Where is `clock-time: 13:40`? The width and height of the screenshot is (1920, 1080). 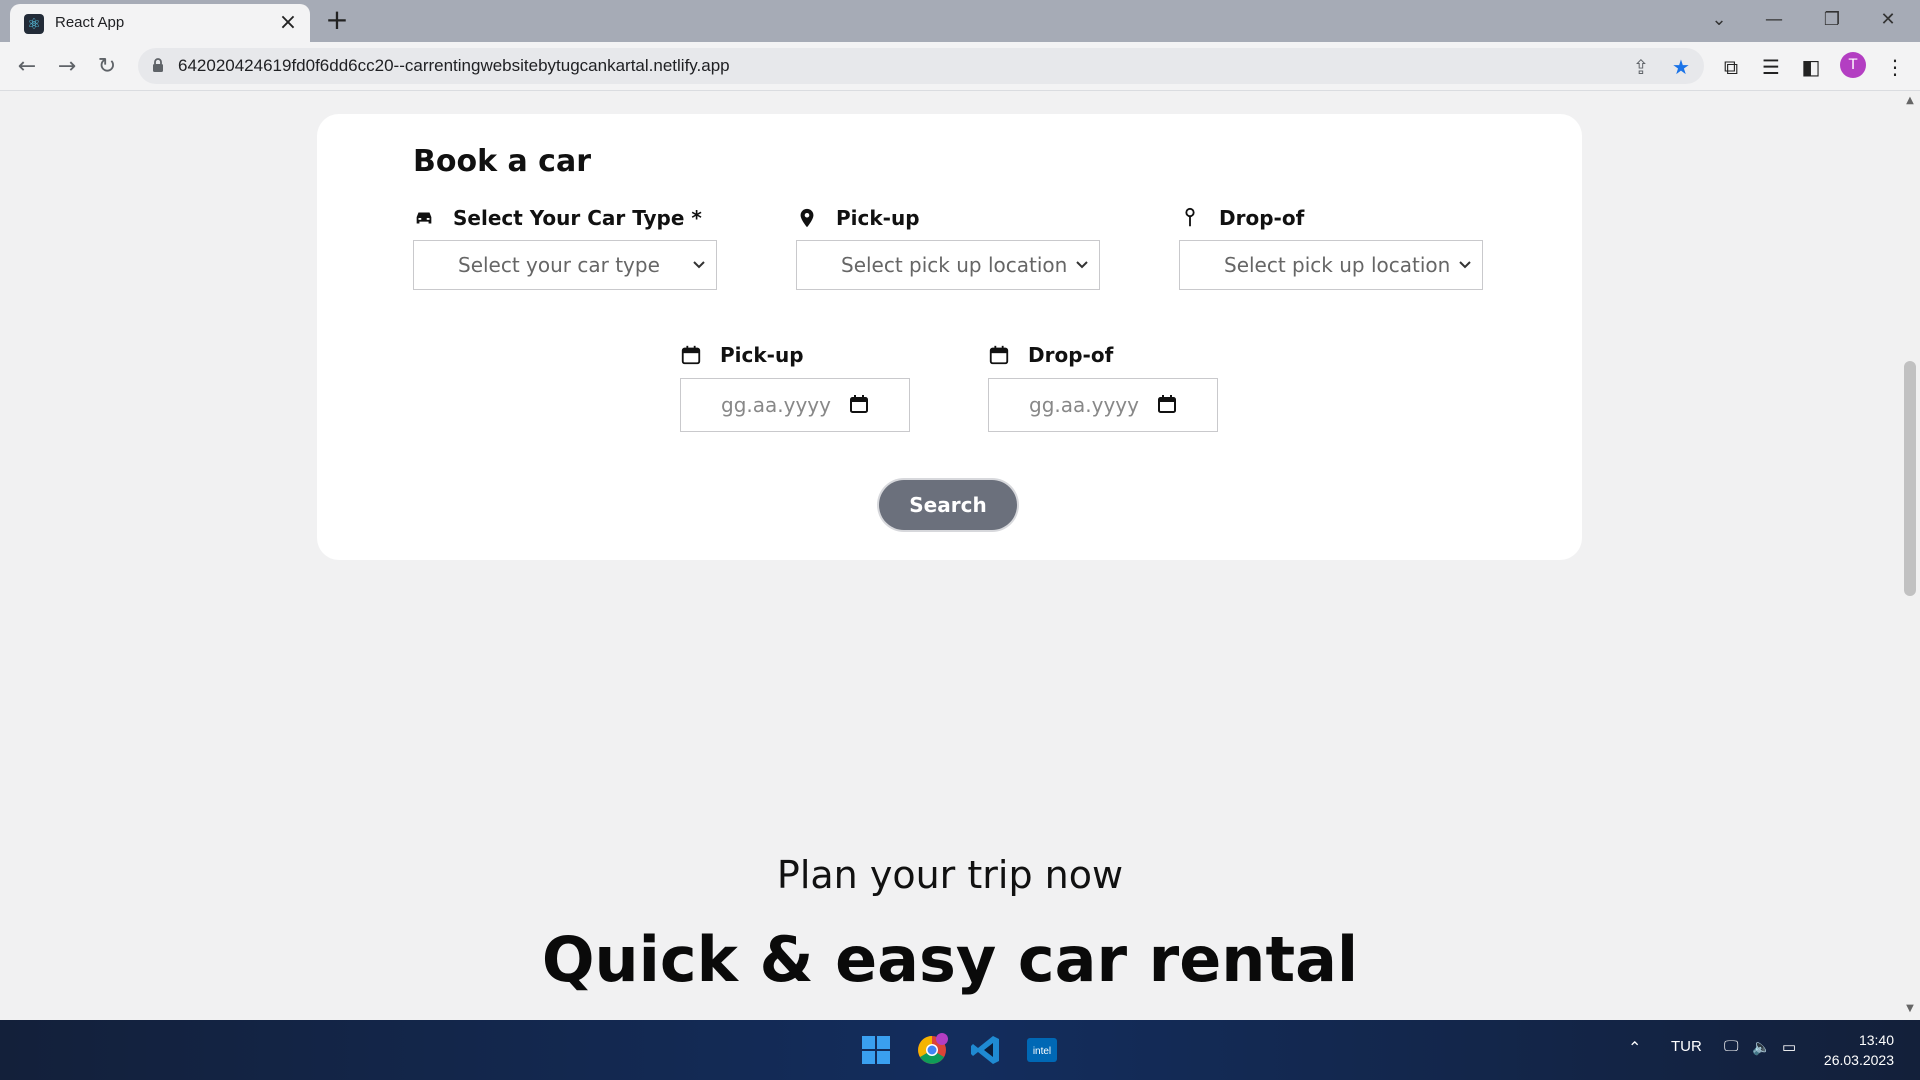
clock-time: 13:40 is located at coordinates (1876, 1040).